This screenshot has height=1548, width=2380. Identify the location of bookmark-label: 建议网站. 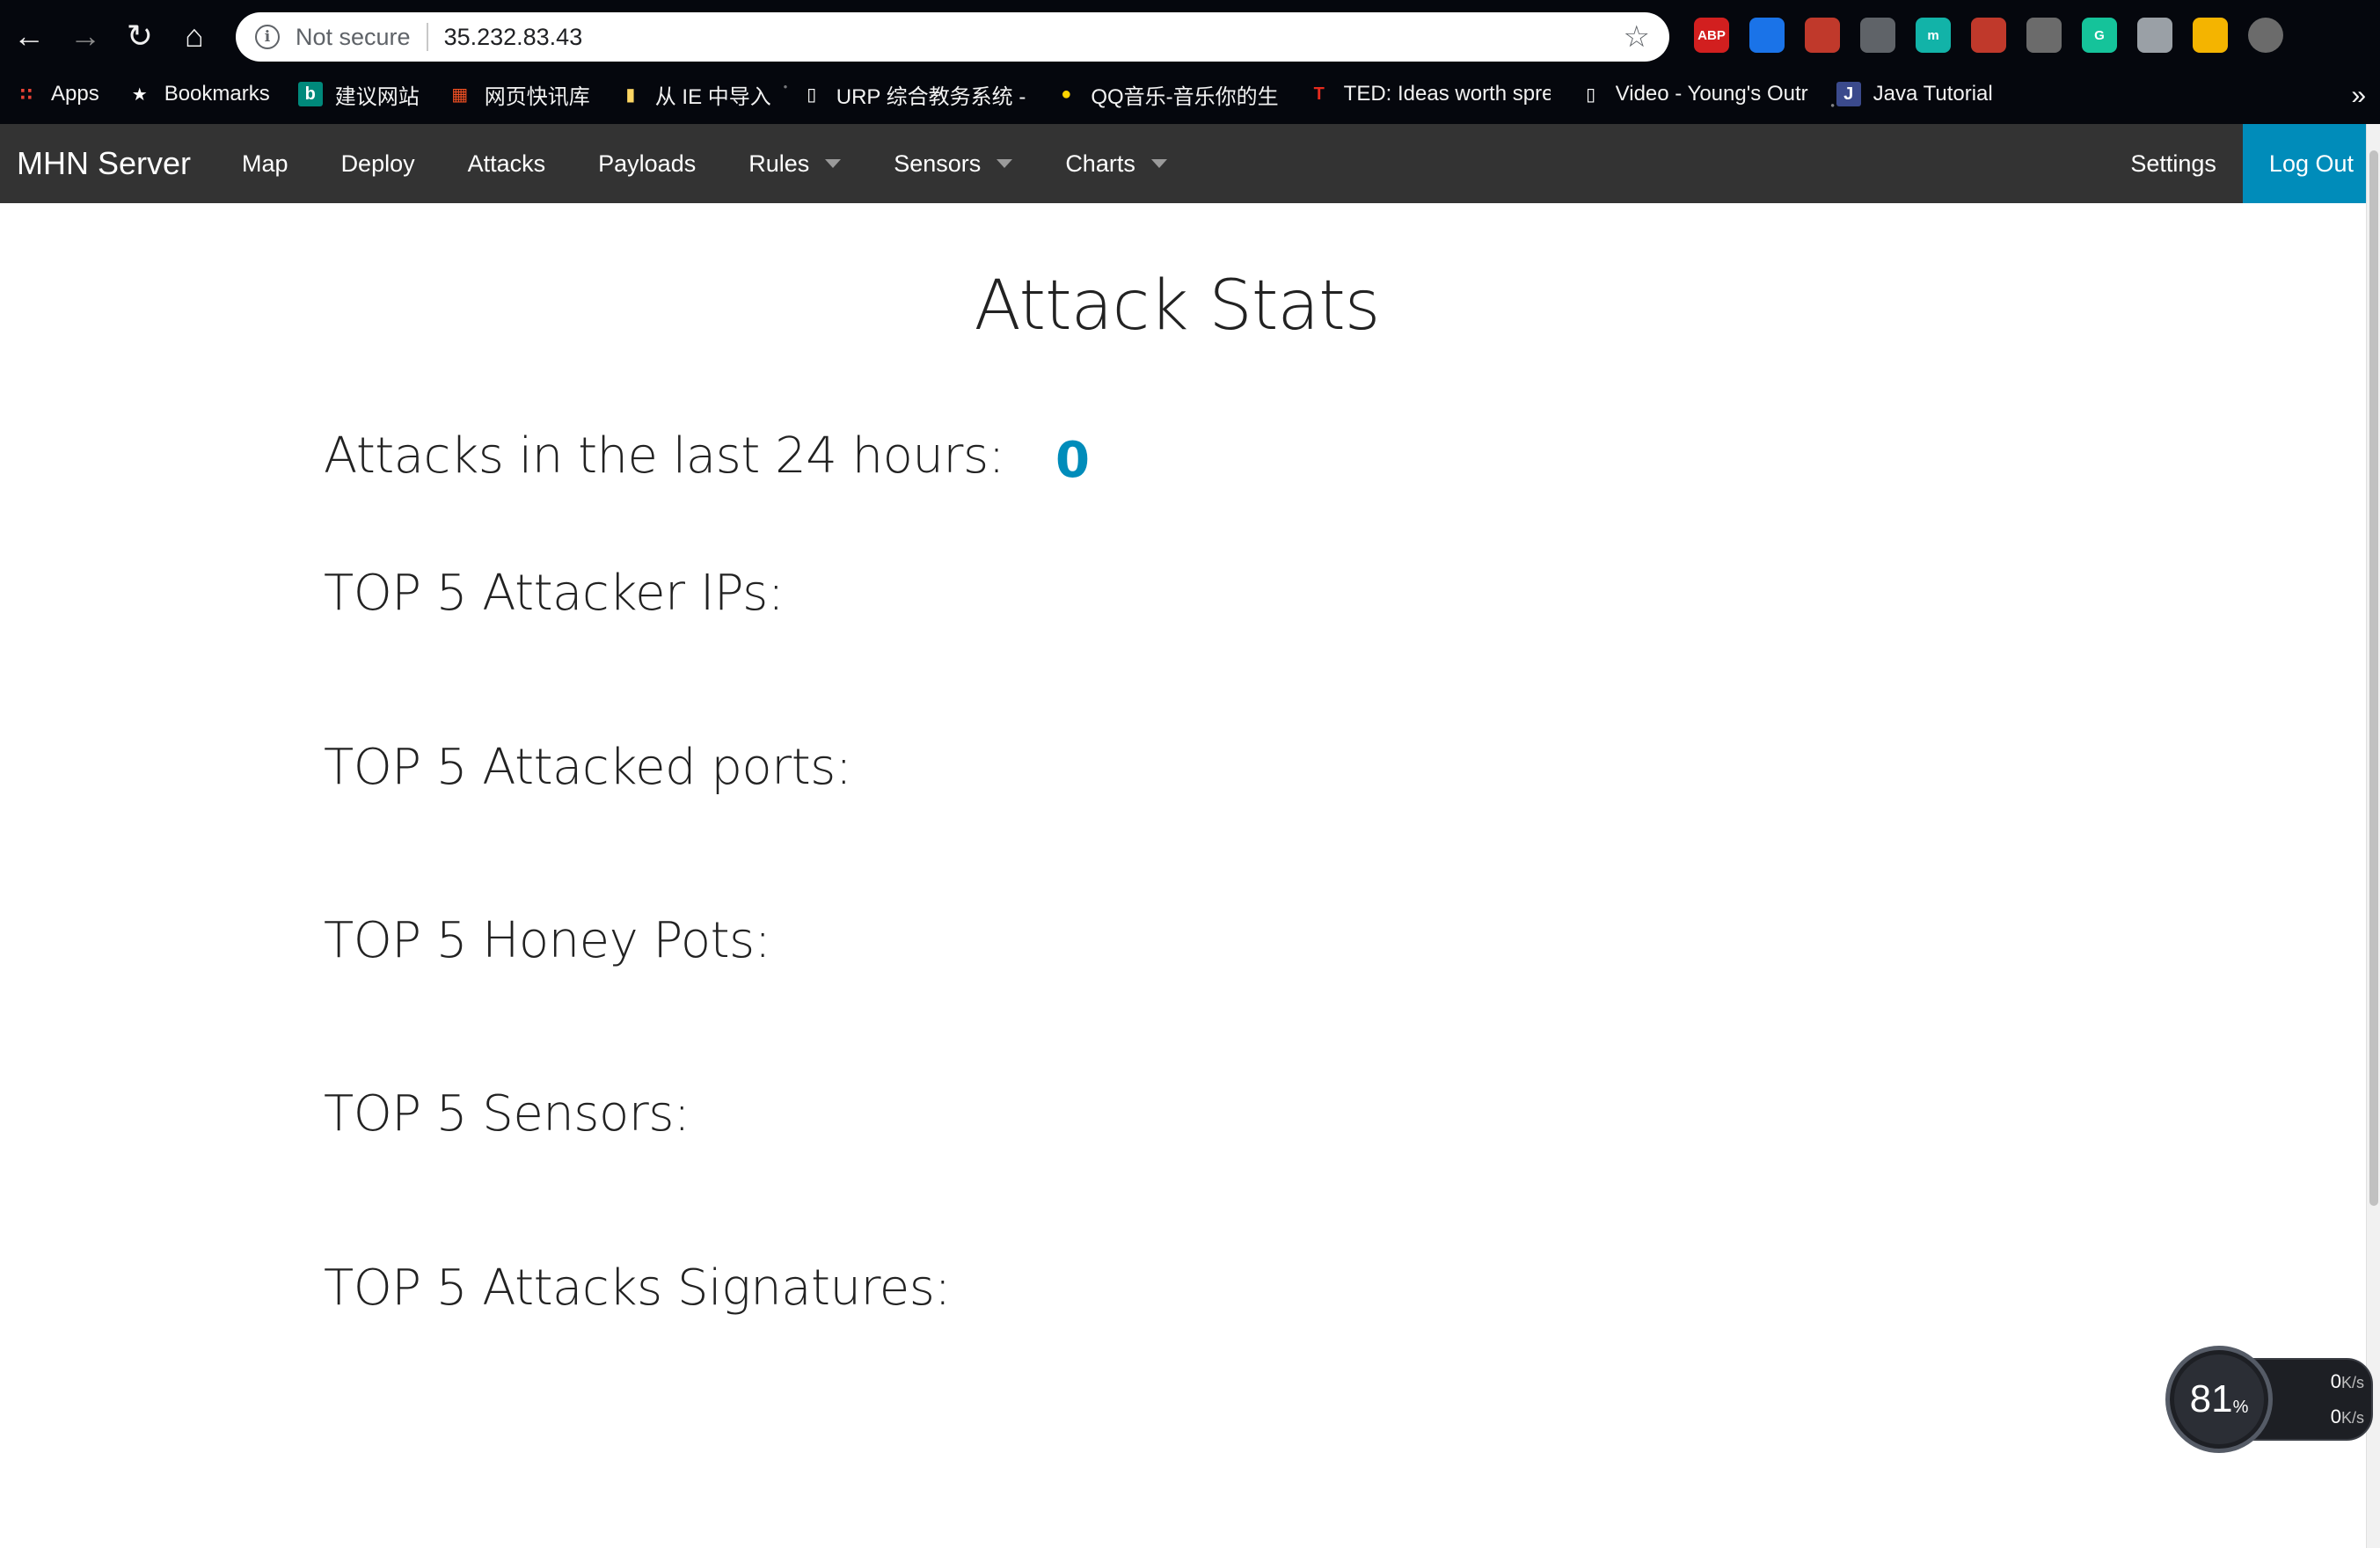
(377, 96).